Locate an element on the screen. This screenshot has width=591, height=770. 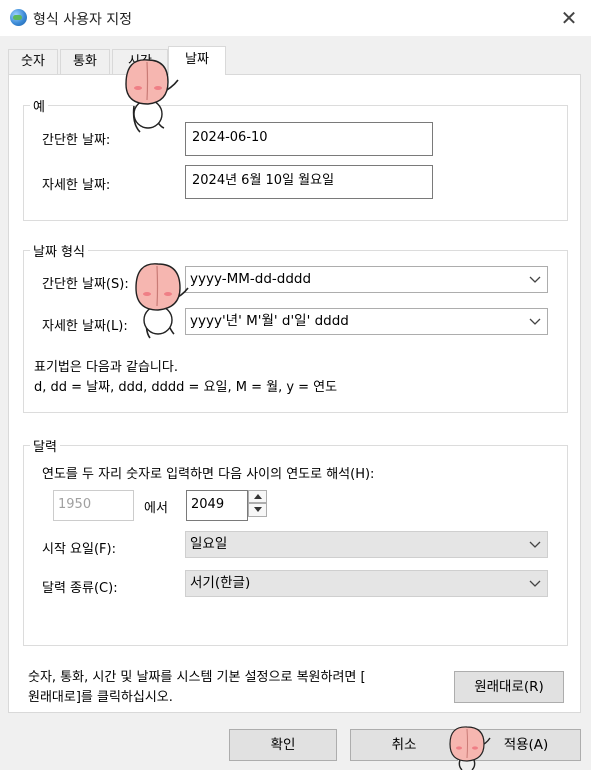
caret-up-icon is located at coordinates (257, 496).